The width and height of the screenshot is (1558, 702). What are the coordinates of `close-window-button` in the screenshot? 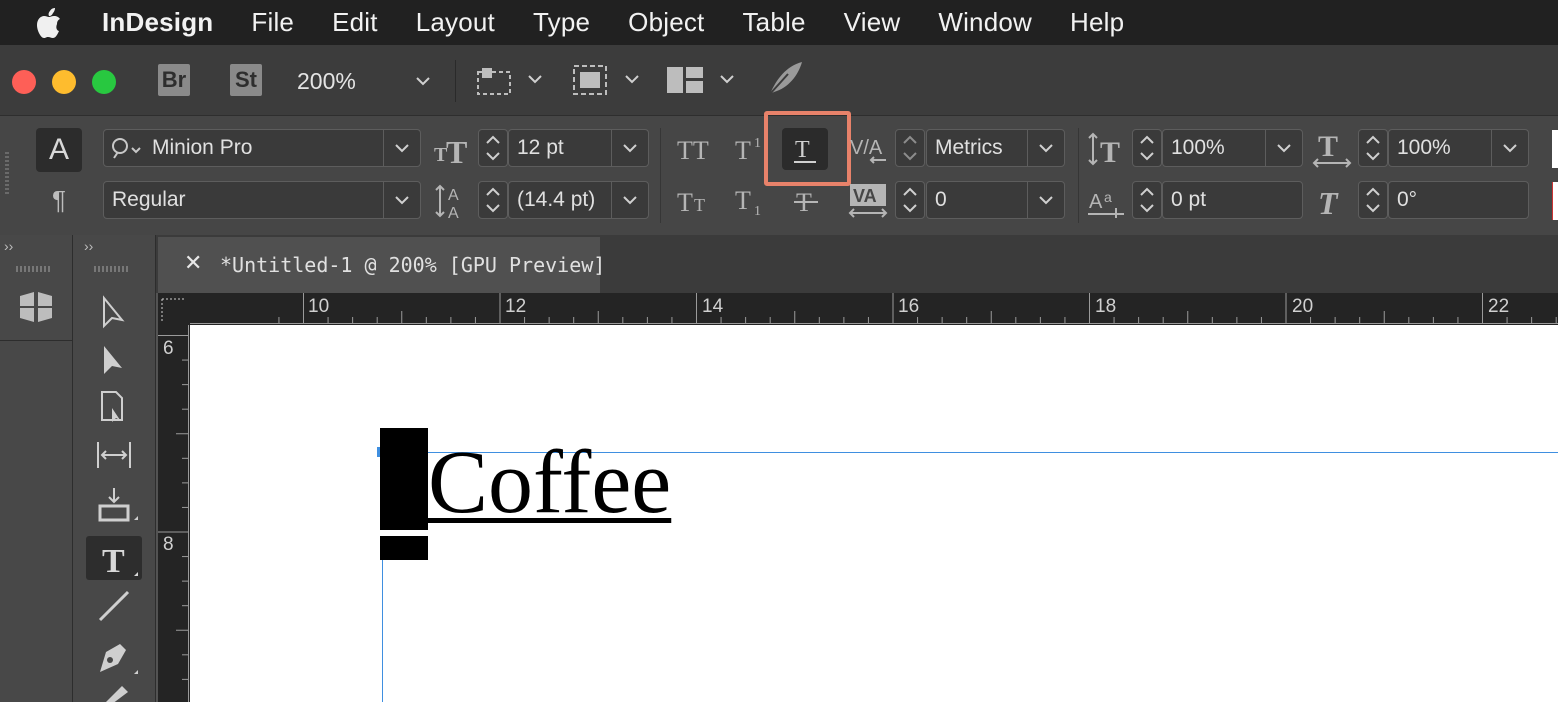 It's located at (24, 82).